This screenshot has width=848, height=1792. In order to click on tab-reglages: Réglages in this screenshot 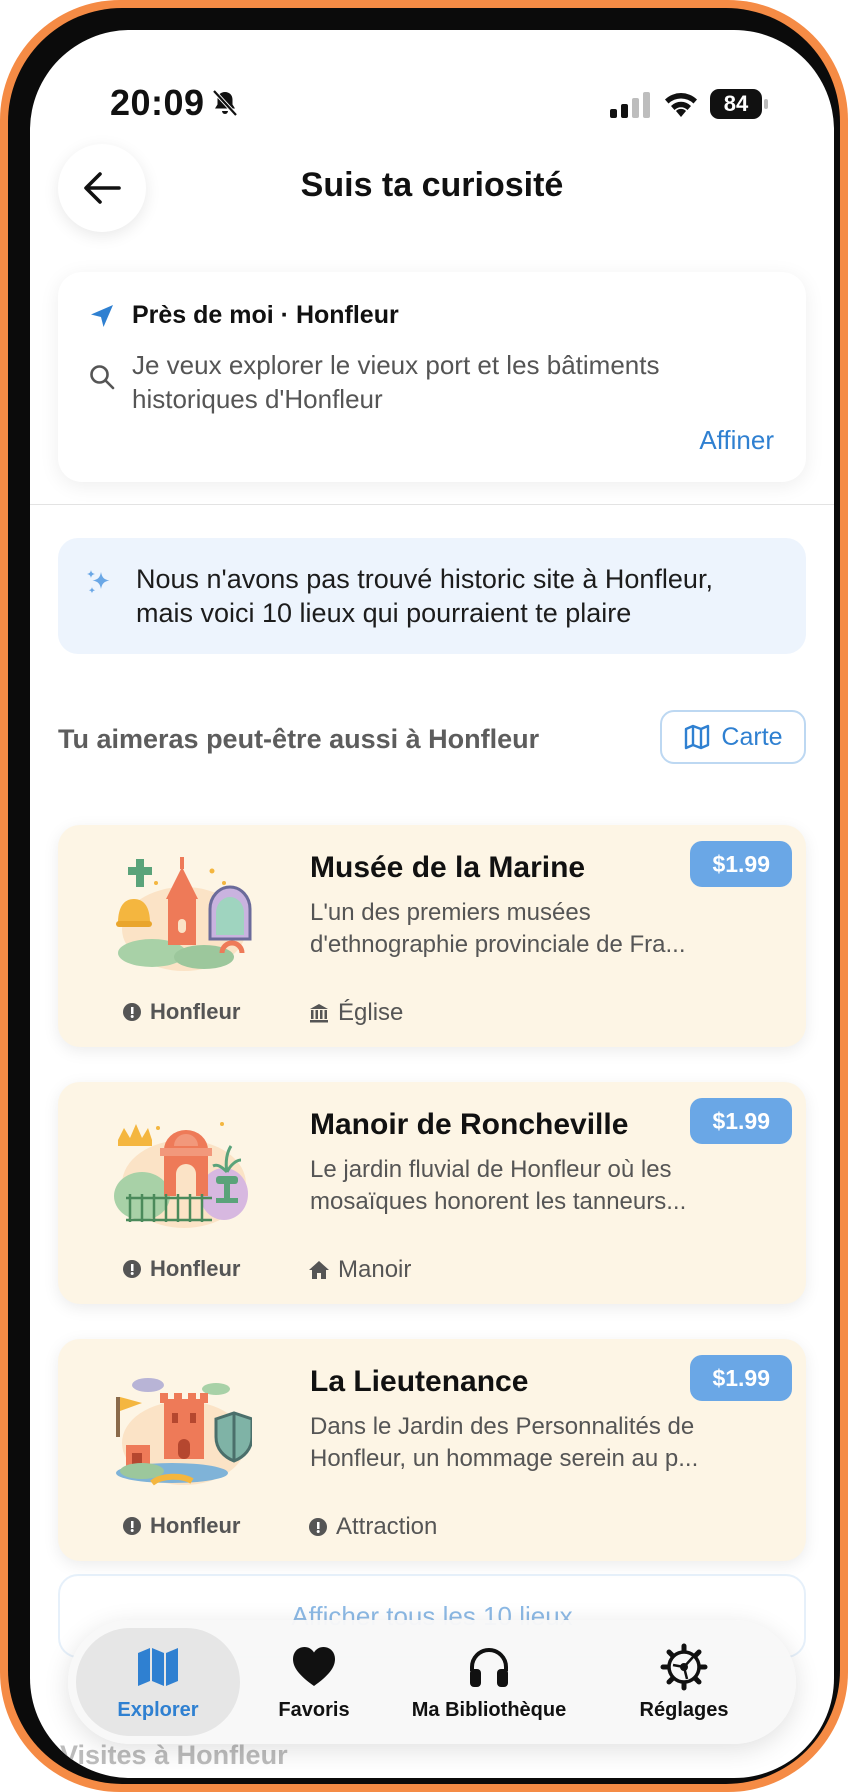, I will do `click(684, 1682)`.